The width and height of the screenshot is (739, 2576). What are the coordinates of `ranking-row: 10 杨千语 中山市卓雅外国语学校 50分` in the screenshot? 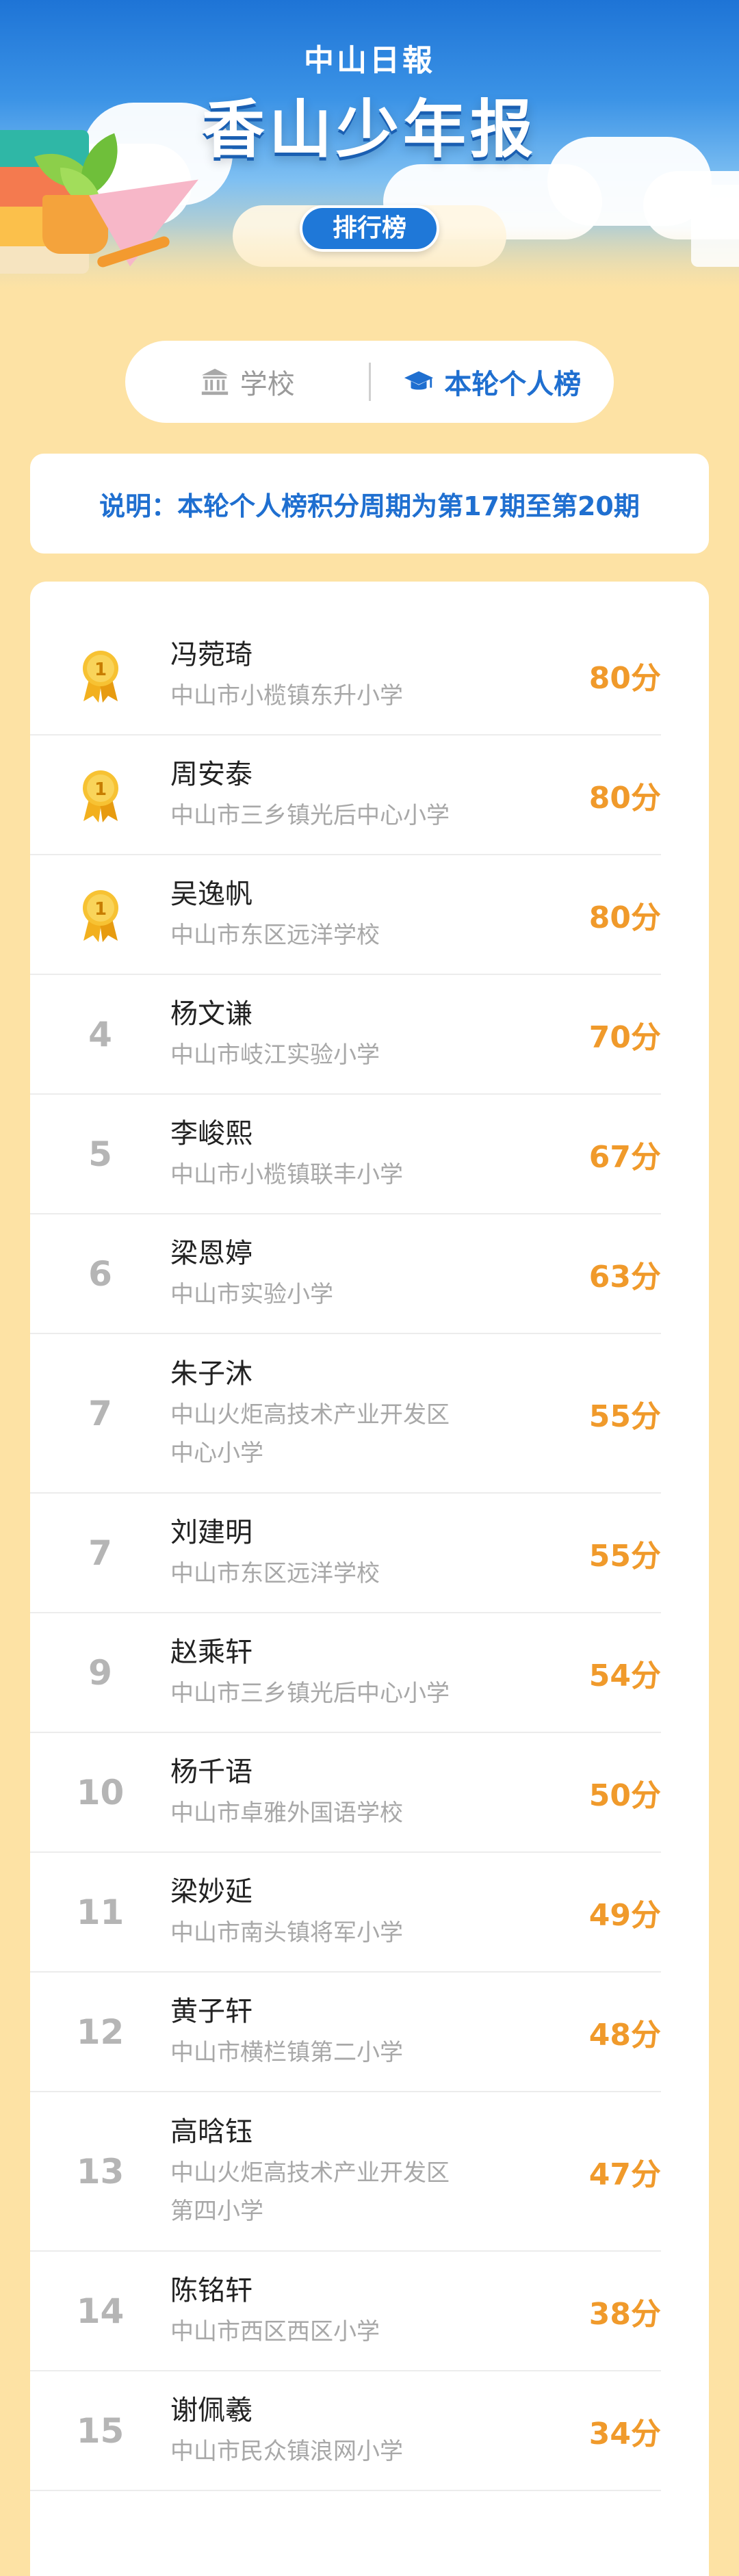 It's located at (345, 1793).